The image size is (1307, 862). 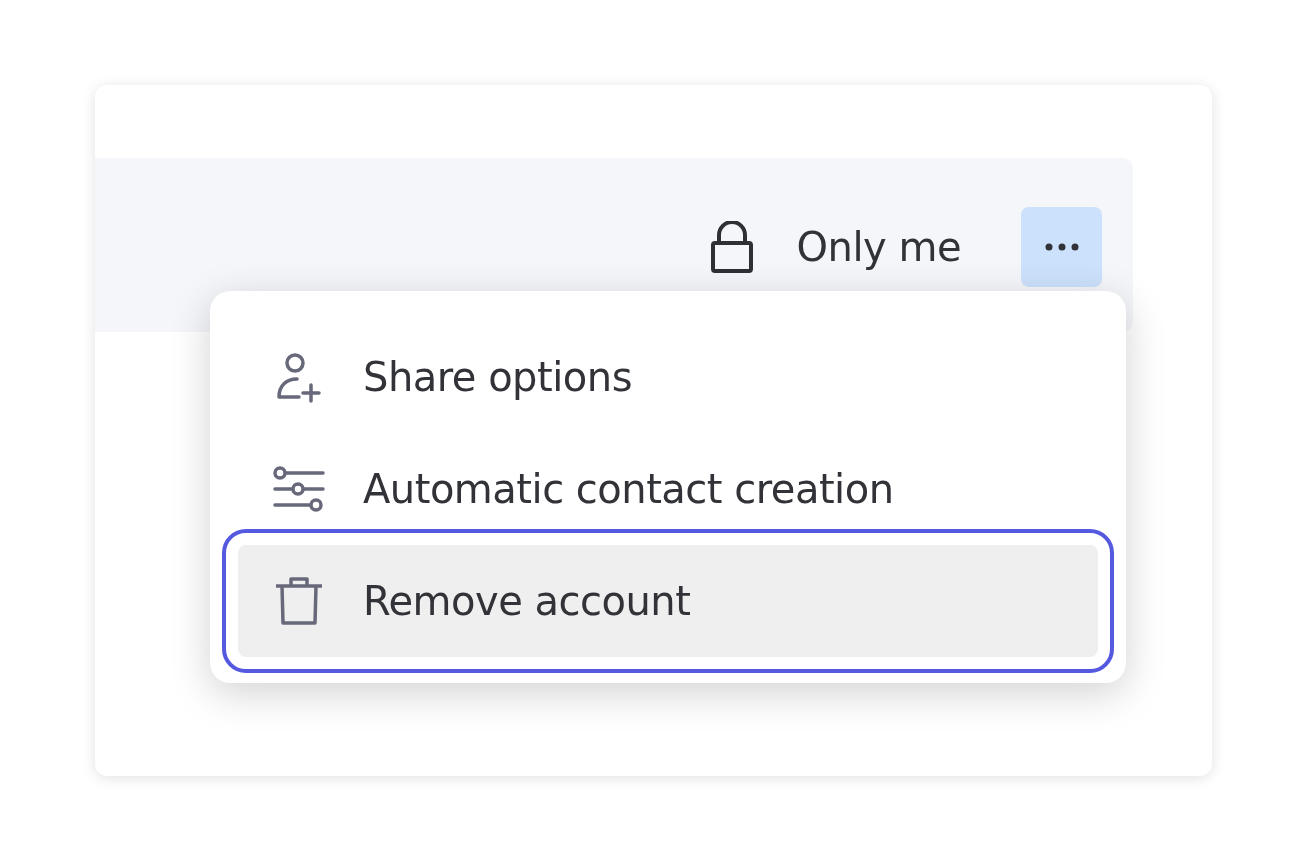 I want to click on more-icon, so click(x=1061, y=247).